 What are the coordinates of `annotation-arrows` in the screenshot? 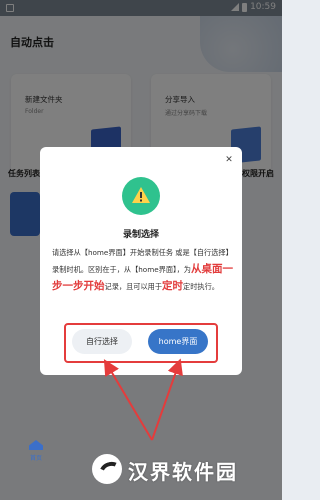 It's located at (143, 399).